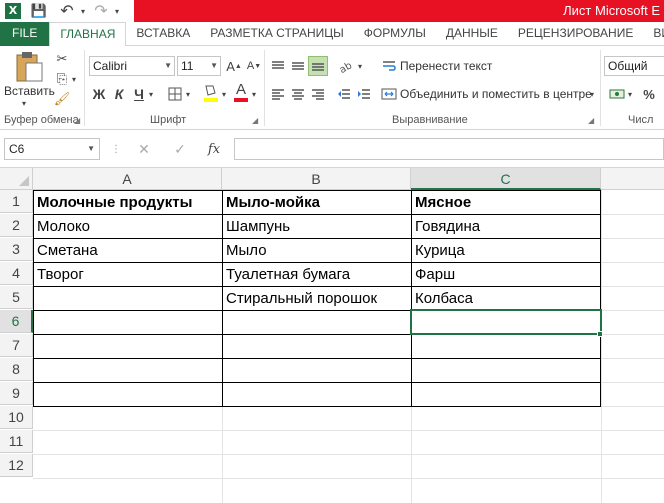 This screenshot has width=664, height=503. Describe the element at coordinates (317, 274) in the screenshot. I see `cell-b4: Туалетная бумага` at that location.